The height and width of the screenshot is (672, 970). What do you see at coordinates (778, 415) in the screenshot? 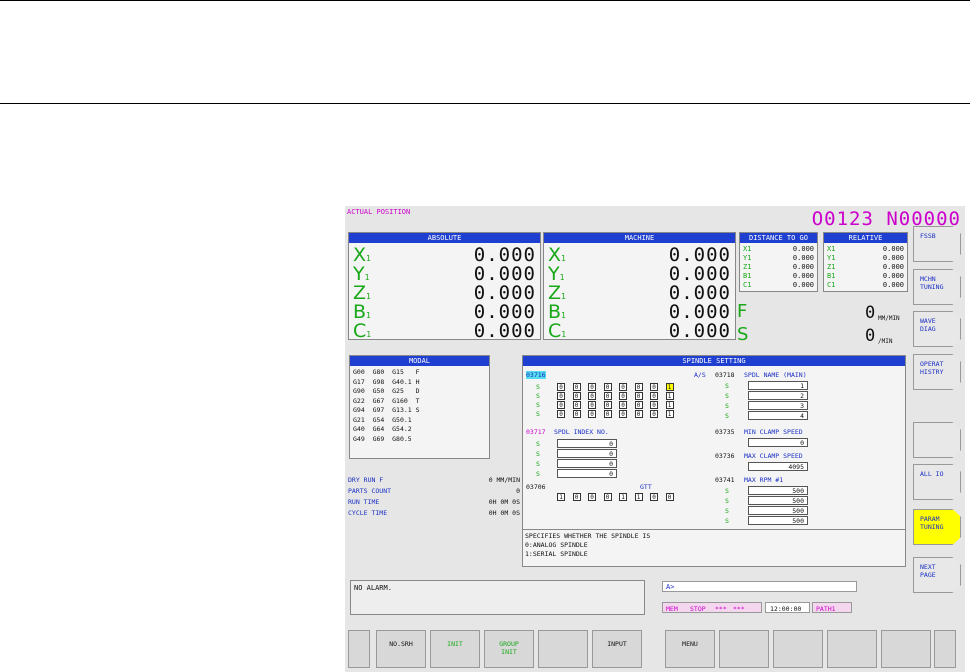
I see `spindle-name-field: 4` at bounding box center [778, 415].